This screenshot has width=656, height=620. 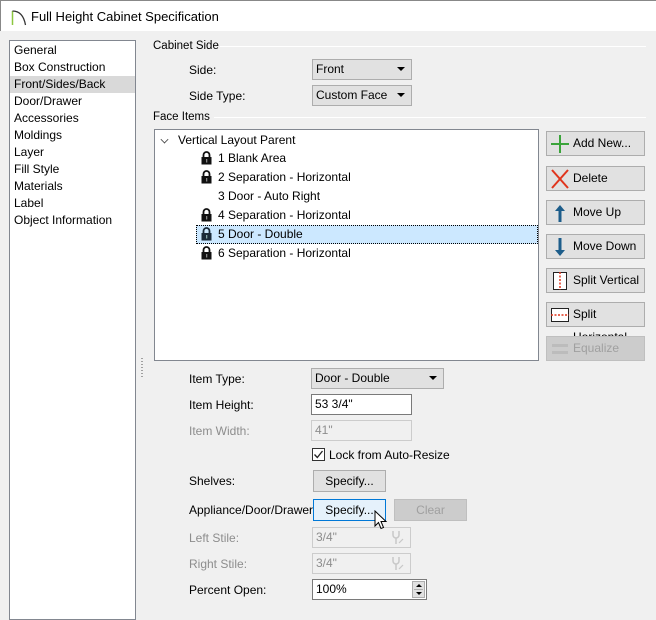 What do you see at coordinates (389, 455) in the screenshot?
I see `lock-auto-resize-label: Lock from Auto-Resize` at bounding box center [389, 455].